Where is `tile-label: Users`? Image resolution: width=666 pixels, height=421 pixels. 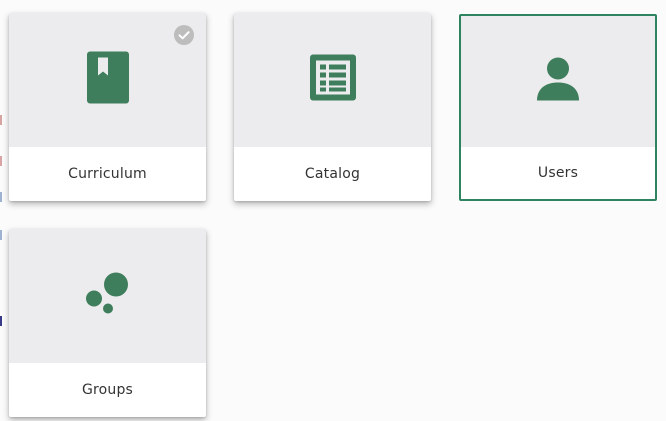
tile-label: Users is located at coordinates (558, 172).